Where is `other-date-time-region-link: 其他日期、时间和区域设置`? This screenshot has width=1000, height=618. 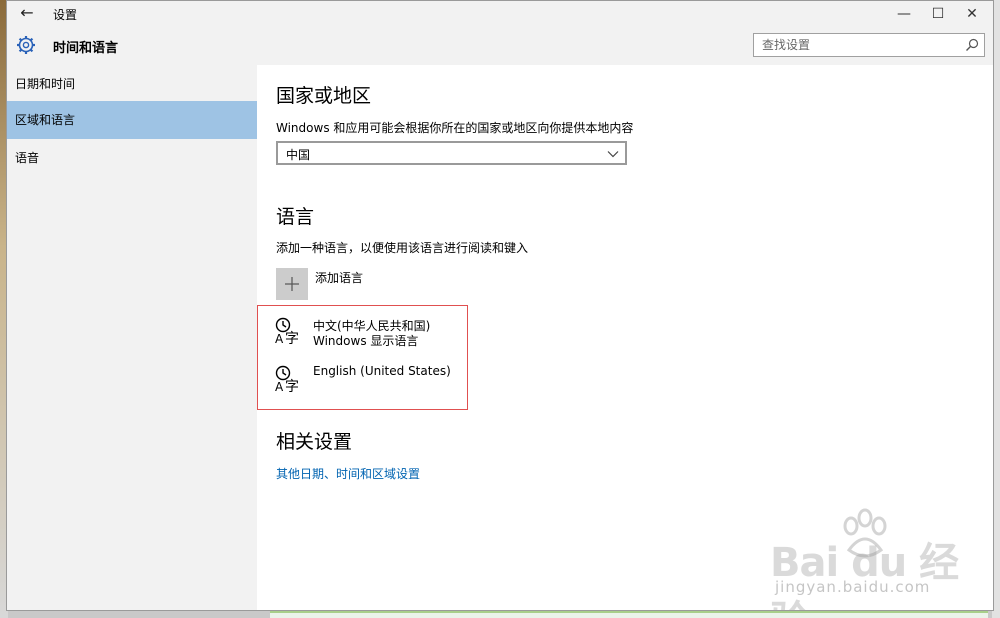
other-date-time-region-link: 其他日期、时间和区域设置 is located at coordinates (348, 473).